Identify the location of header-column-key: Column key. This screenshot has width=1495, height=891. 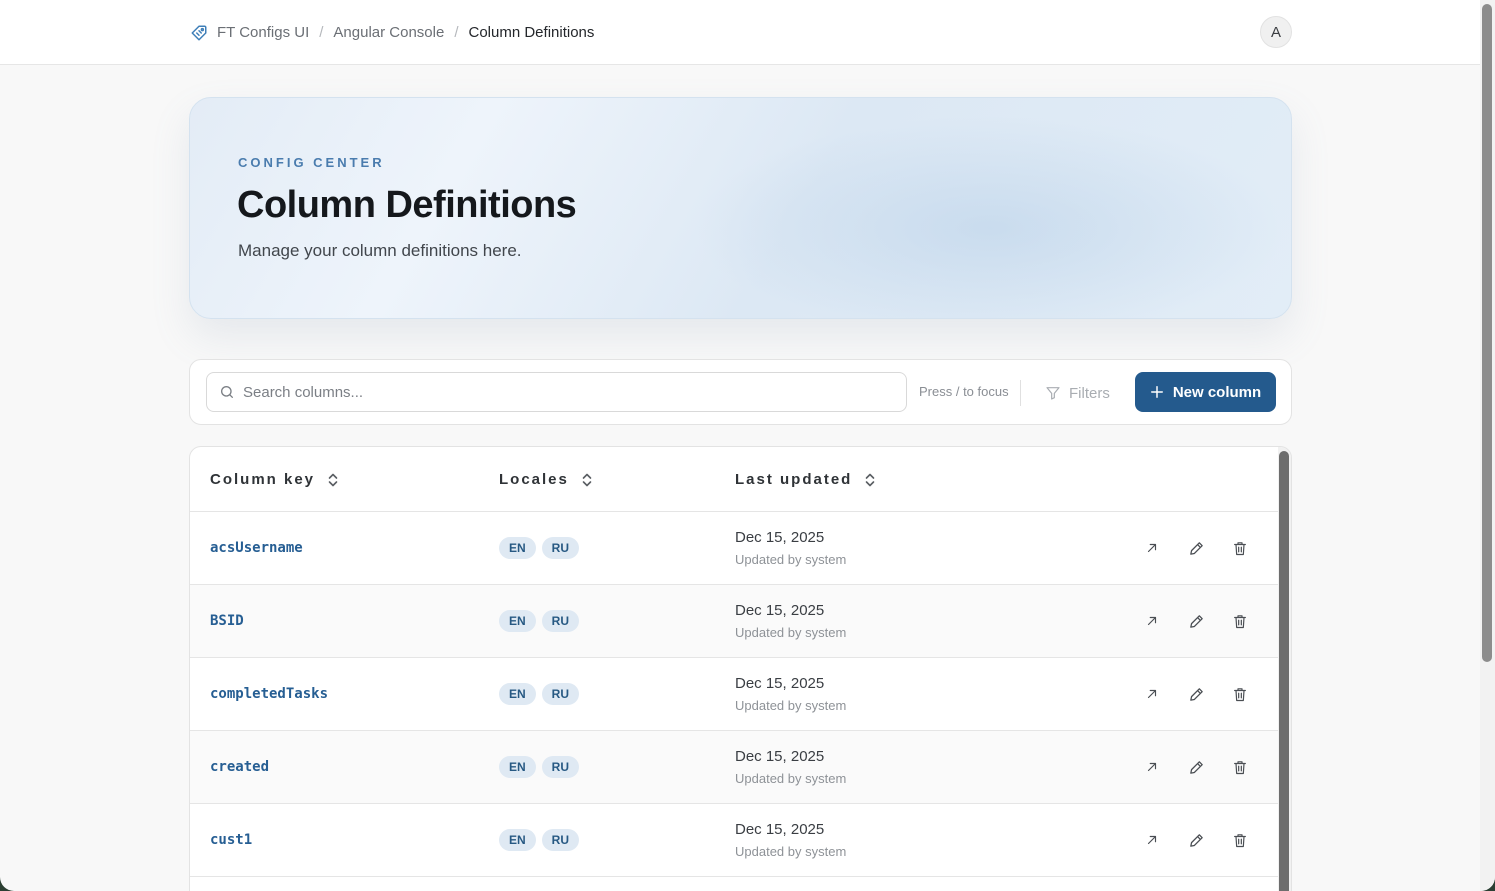
(274, 479).